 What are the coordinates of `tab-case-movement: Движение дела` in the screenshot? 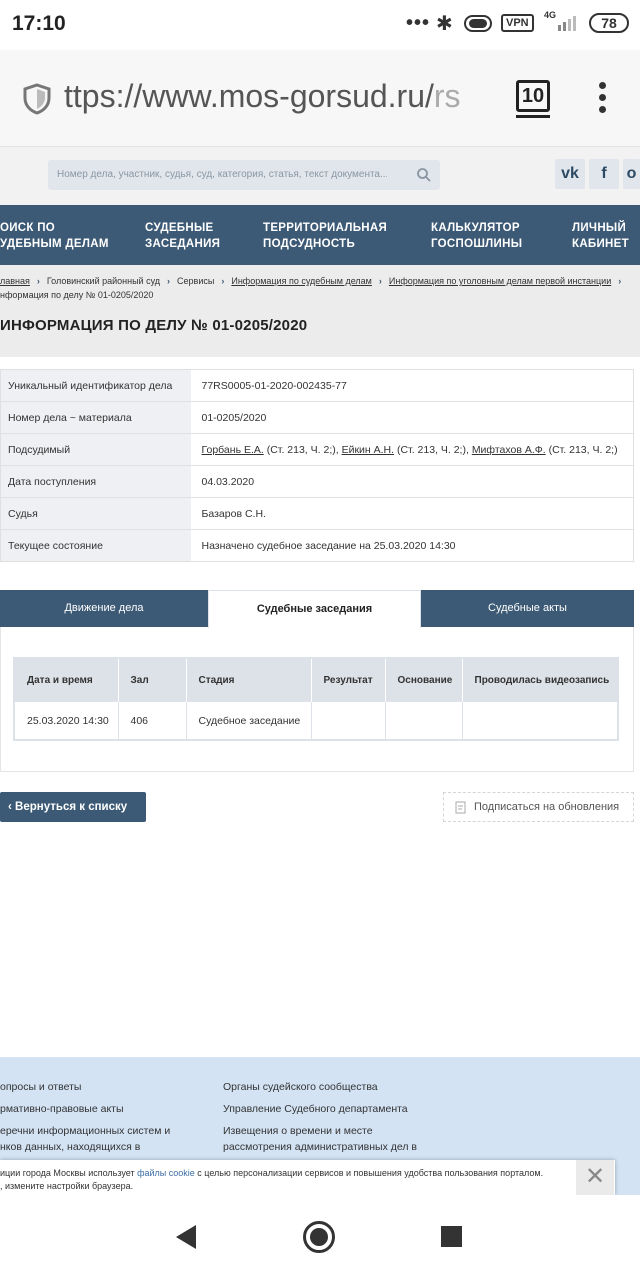 It's located at (104, 608).